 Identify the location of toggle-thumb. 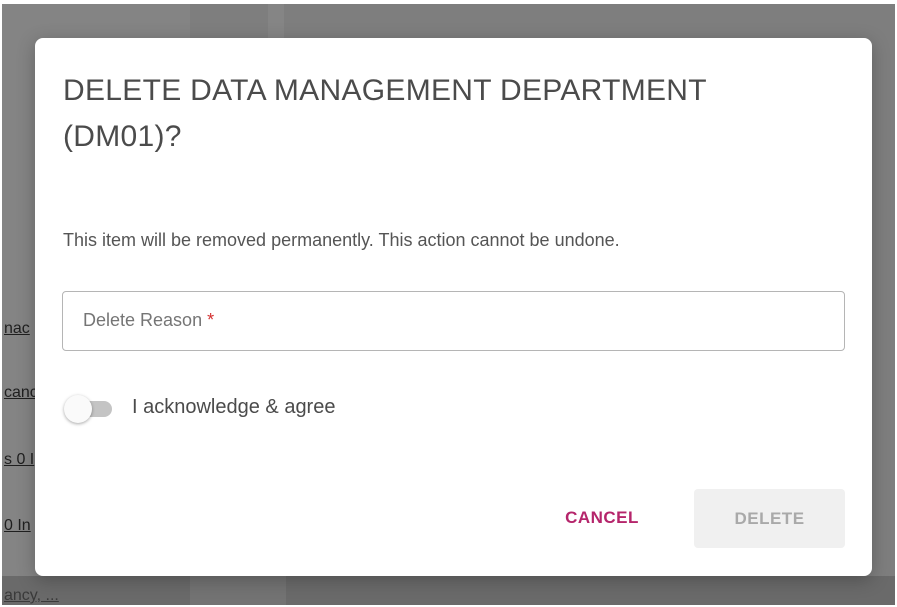
(78, 409).